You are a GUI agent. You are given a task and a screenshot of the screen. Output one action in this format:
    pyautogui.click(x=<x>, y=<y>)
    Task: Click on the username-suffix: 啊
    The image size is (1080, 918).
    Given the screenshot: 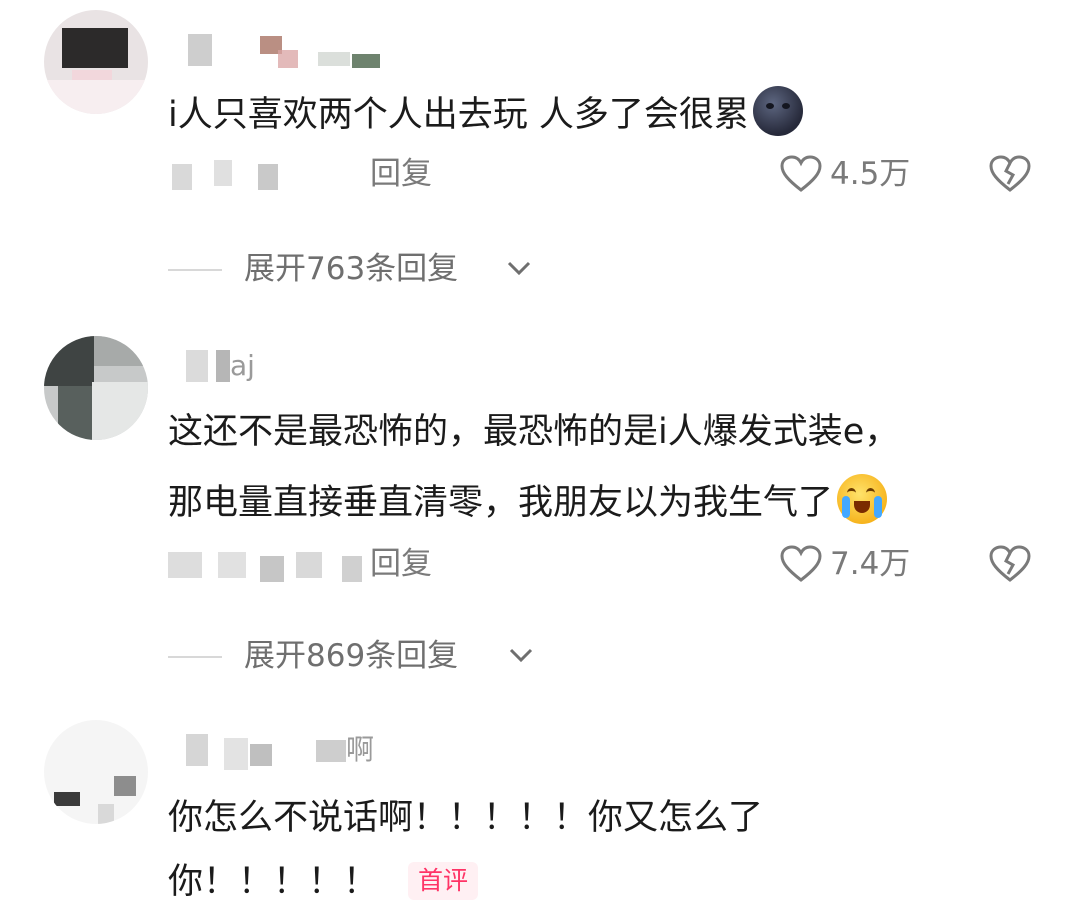 What is the action you would take?
    pyautogui.click(x=360, y=749)
    